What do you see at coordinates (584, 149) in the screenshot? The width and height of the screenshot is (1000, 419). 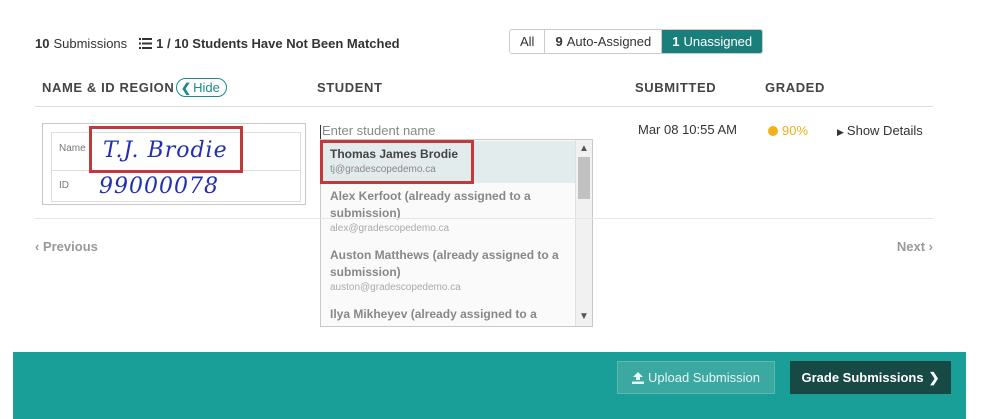 I see `scroll-up-icon: ▲` at bounding box center [584, 149].